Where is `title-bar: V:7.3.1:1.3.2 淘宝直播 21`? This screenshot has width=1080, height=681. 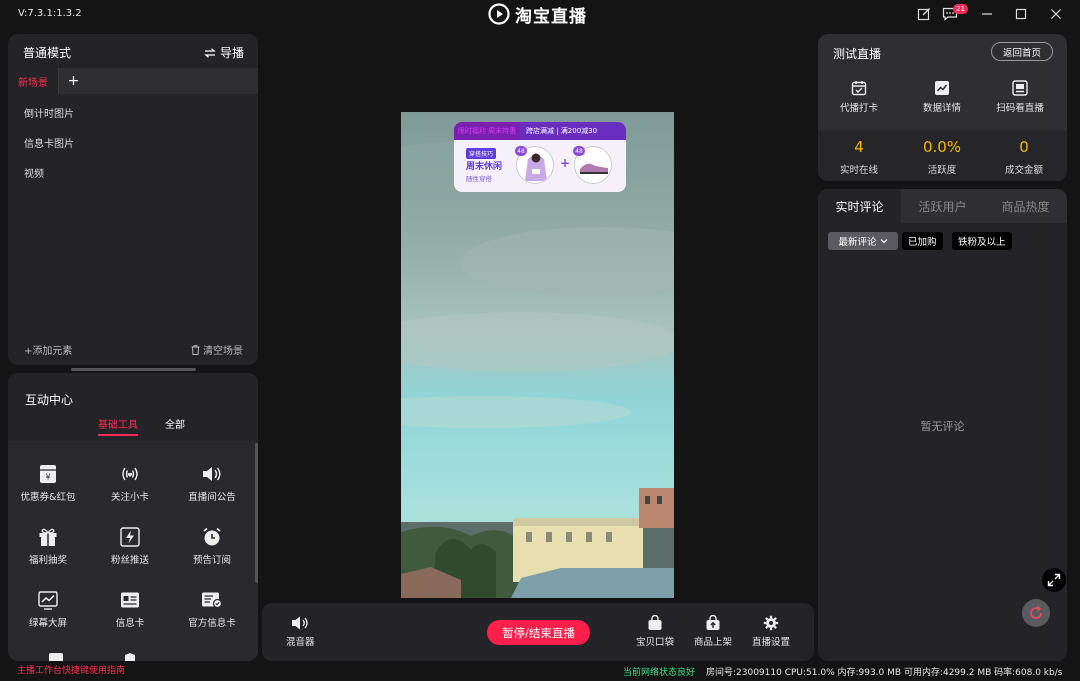
title-bar: V:7.3.1:1.3.2 淘宝直播 21 is located at coordinates (540, 14).